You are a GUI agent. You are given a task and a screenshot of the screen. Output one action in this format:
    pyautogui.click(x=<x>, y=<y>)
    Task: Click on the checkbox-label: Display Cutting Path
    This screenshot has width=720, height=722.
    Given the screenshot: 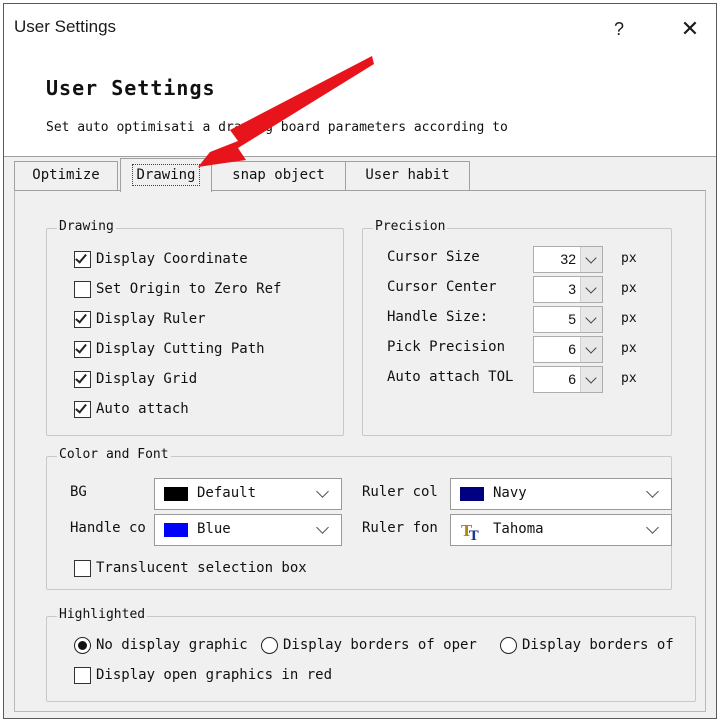 What is the action you would take?
    pyautogui.click(x=180, y=349)
    